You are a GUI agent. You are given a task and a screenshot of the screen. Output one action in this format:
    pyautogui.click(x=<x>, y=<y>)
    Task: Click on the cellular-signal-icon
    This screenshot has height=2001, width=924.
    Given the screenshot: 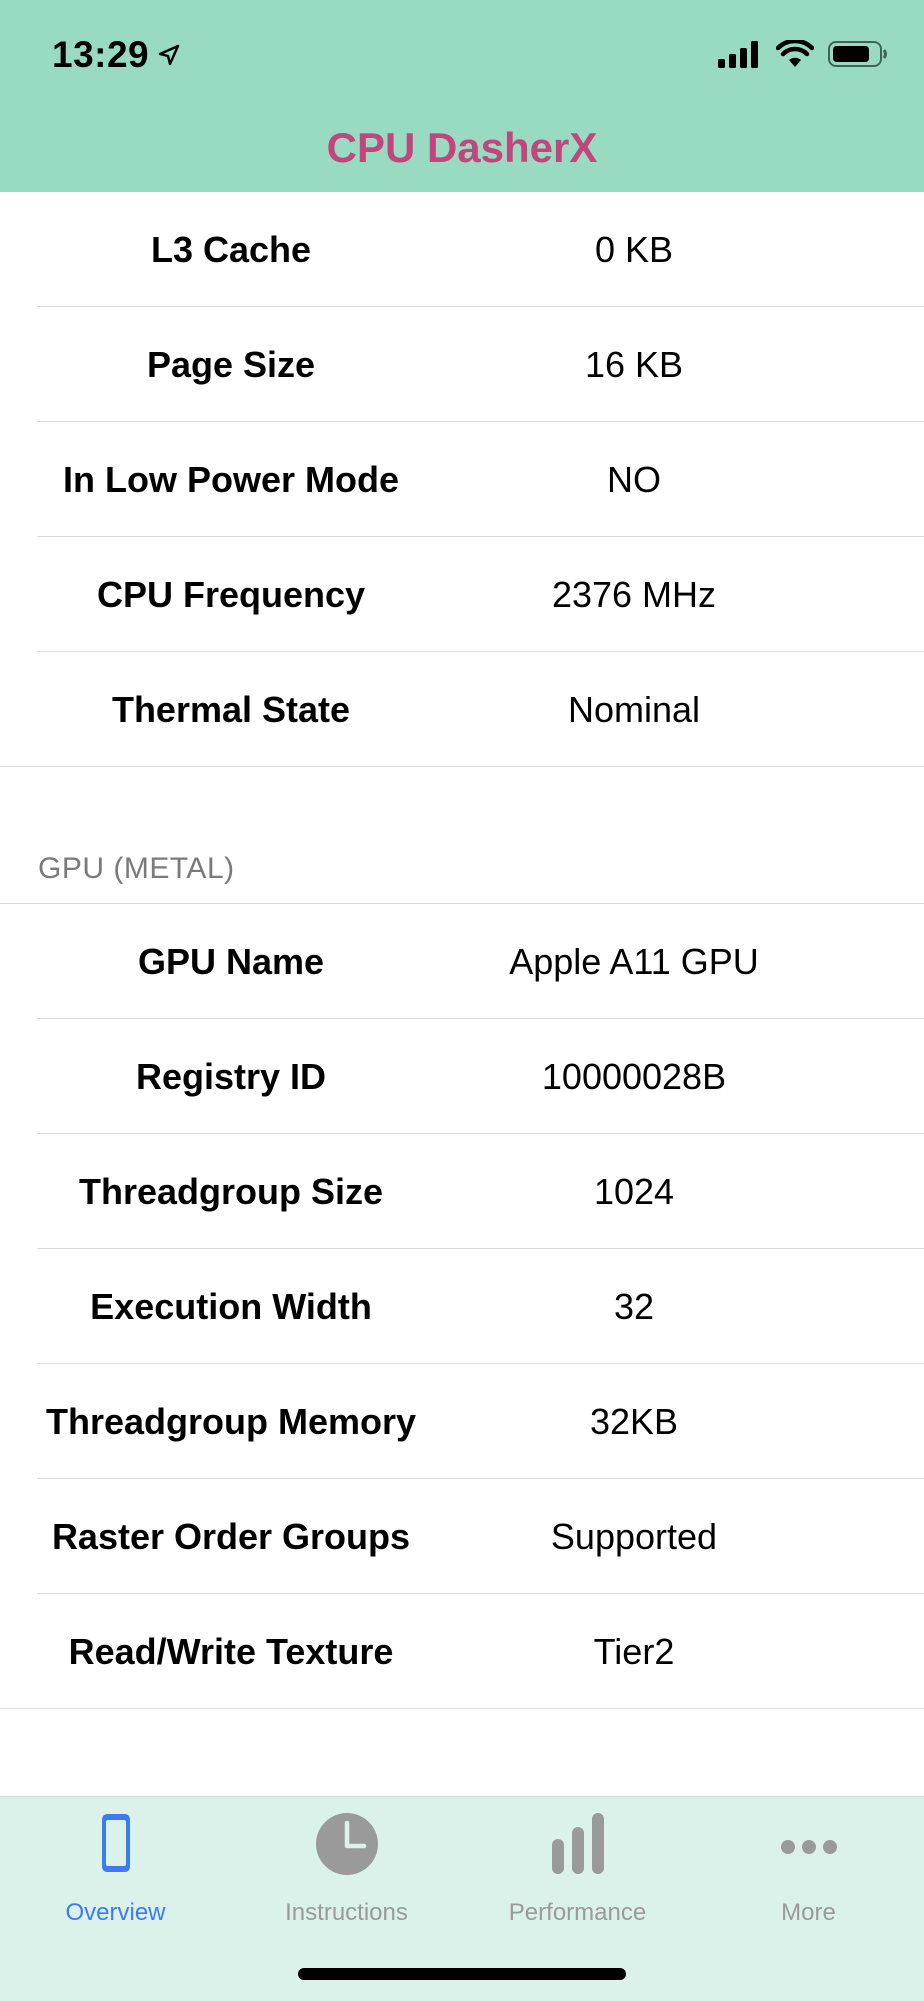 What is the action you would take?
    pyautogui.click(x=738, y=54)
    